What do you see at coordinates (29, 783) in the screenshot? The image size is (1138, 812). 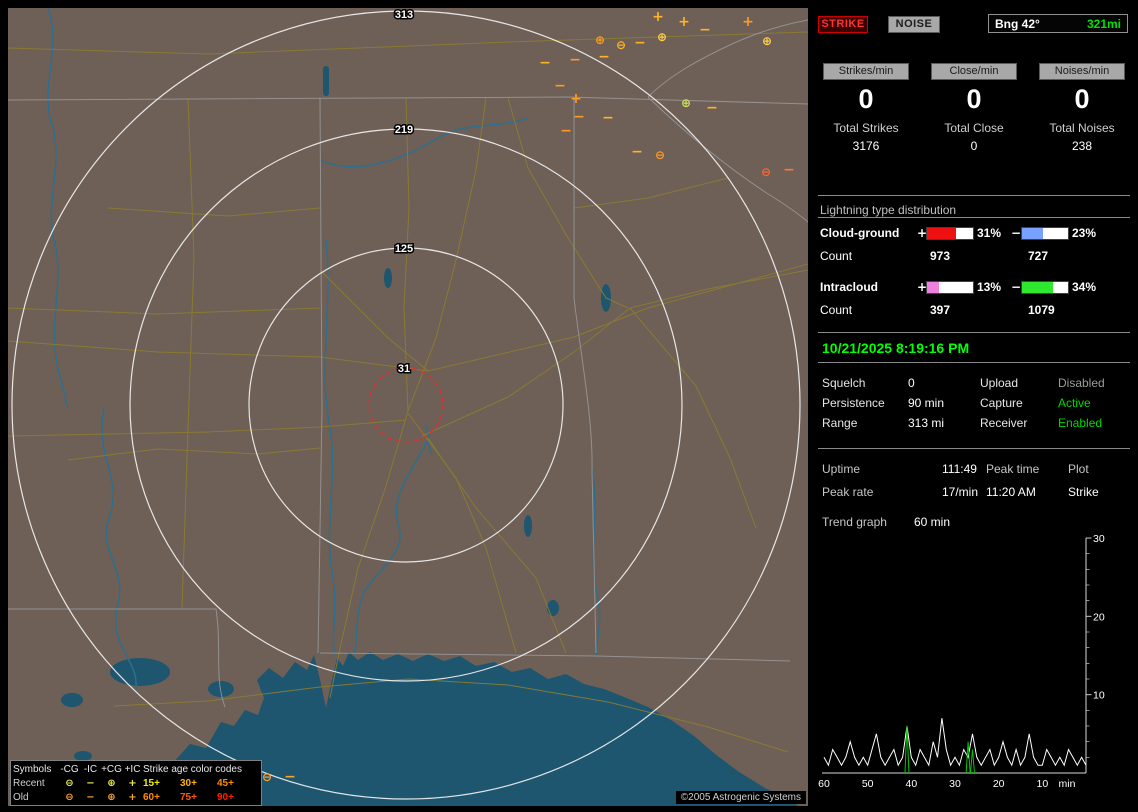 I see `legend-row-label: Recent` at bounding box center [29, 783].